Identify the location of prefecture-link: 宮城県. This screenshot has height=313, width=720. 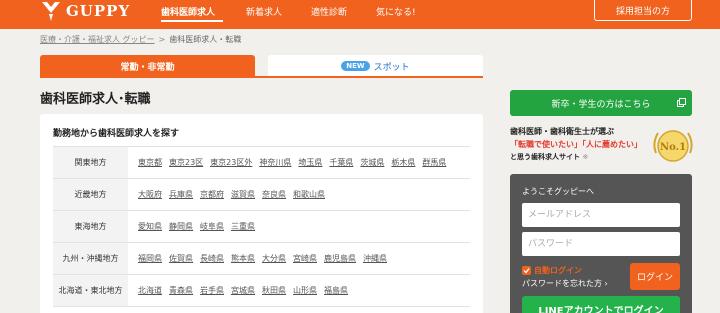
(243, 290).